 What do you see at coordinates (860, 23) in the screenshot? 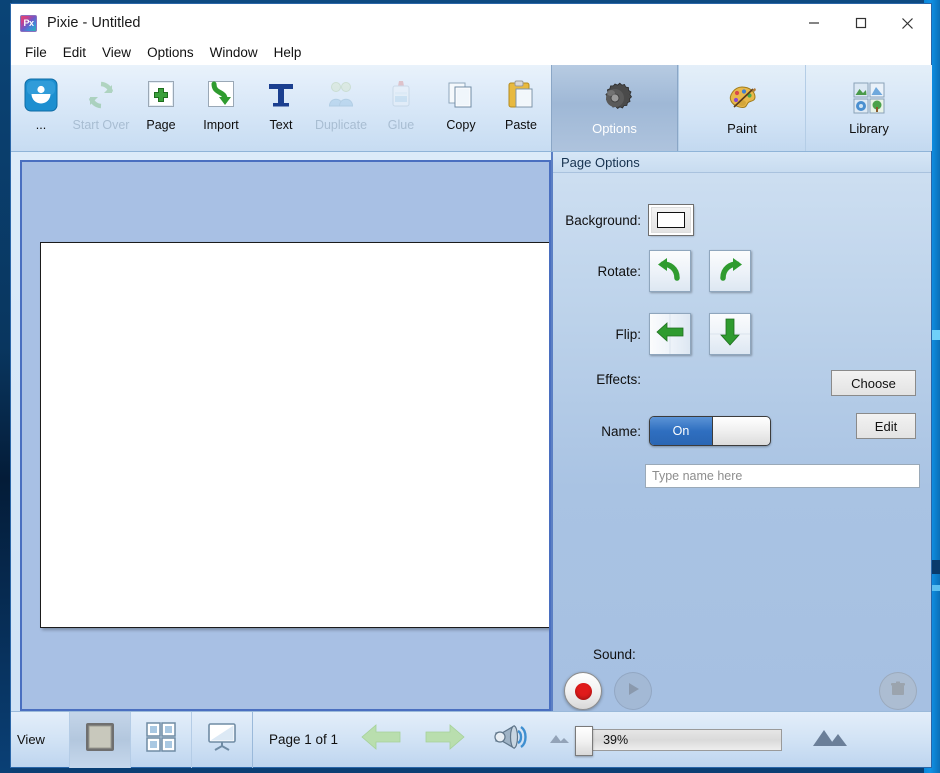
I see `maximize-button` at bounding box center [860, 23].